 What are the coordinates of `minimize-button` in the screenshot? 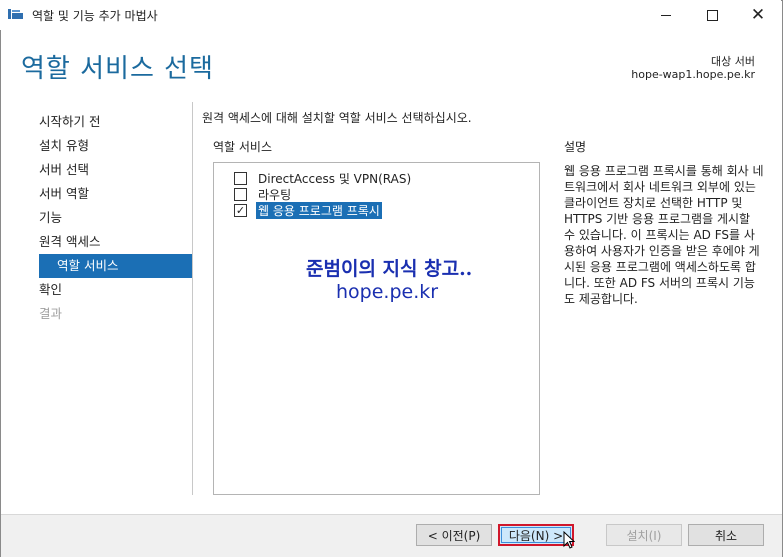 It's located at (666, 15).